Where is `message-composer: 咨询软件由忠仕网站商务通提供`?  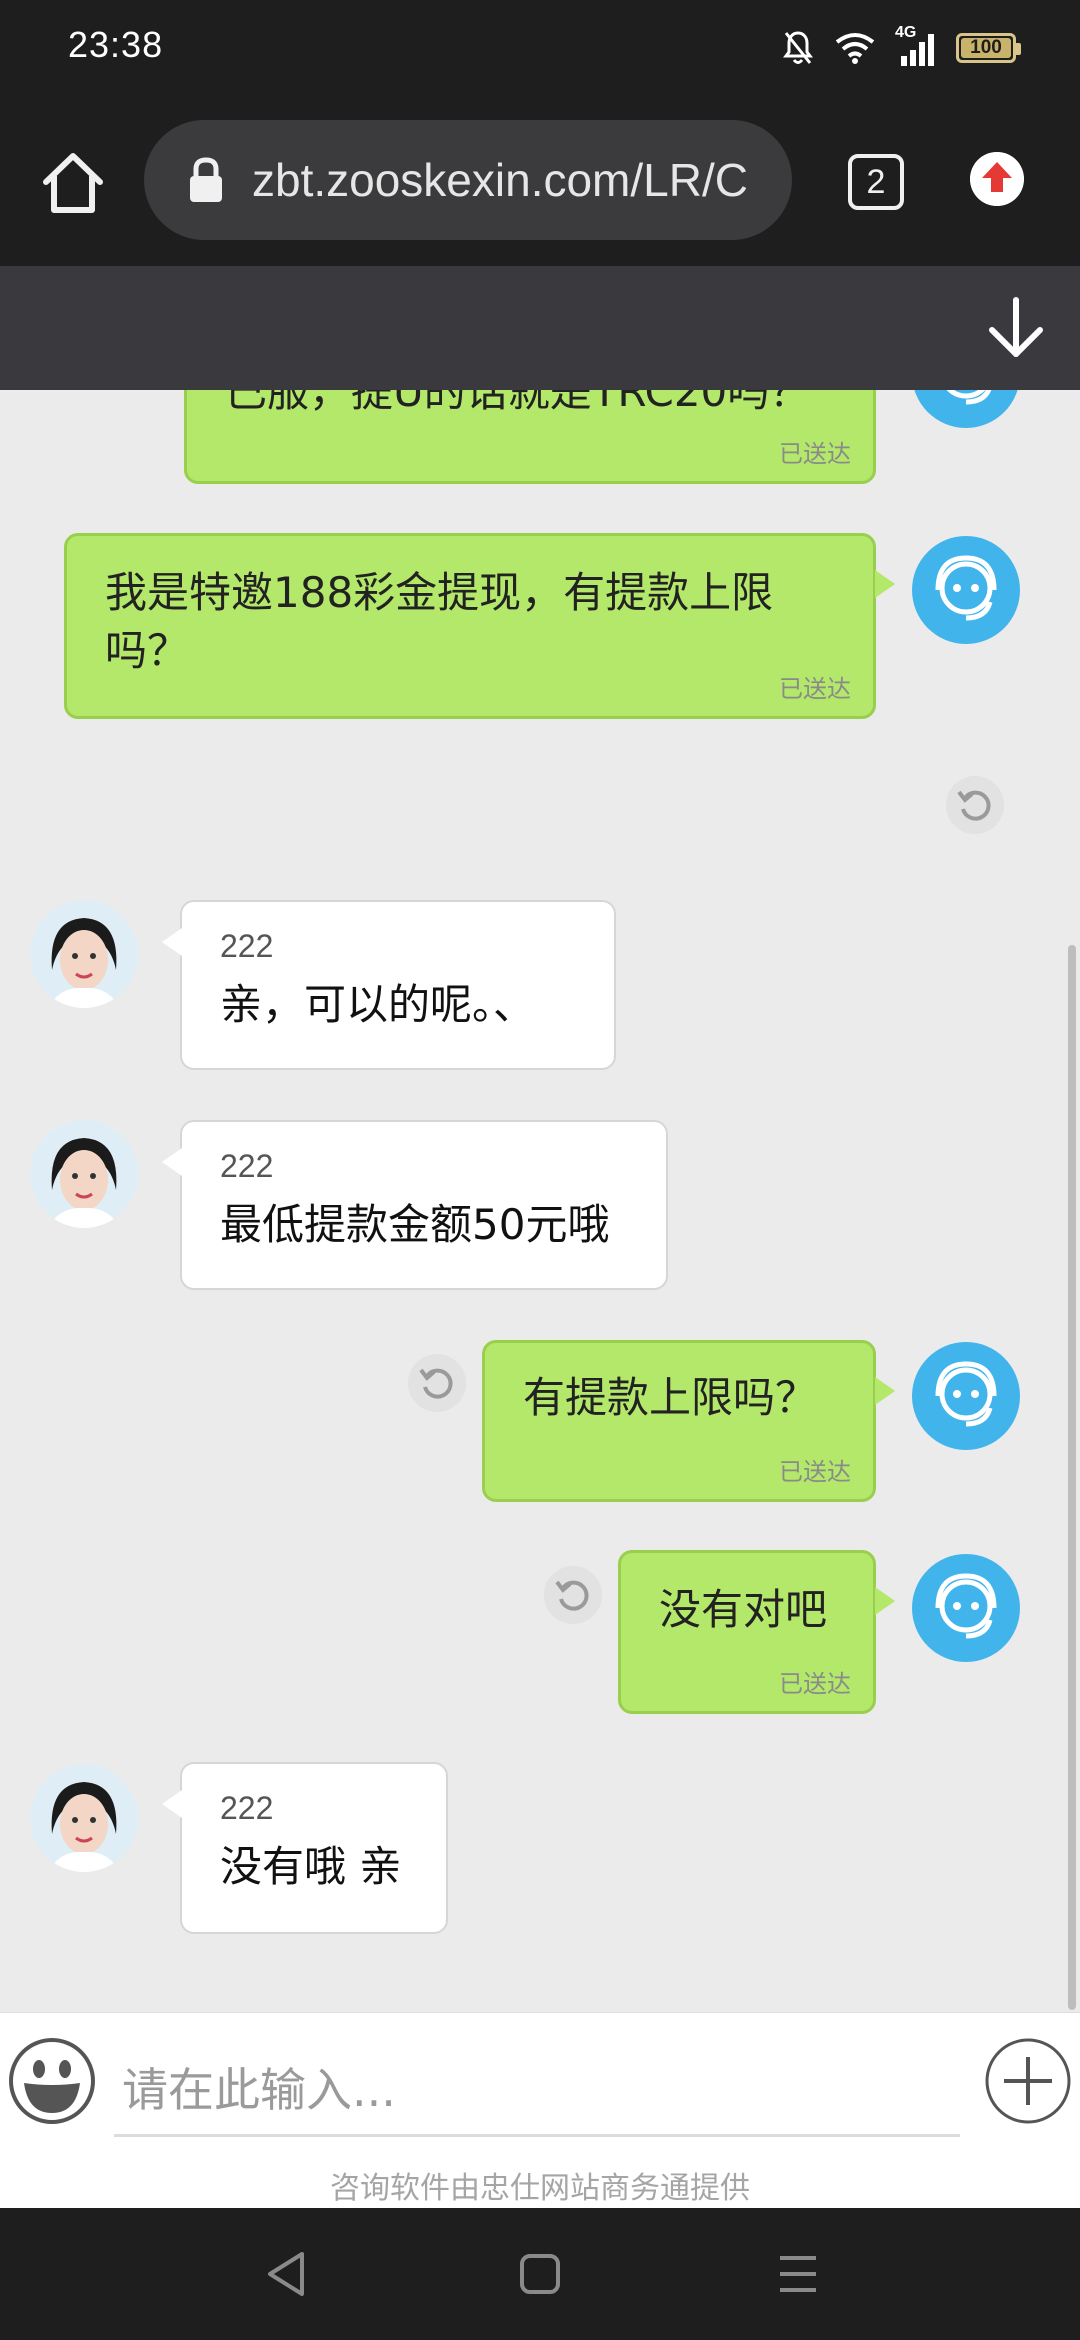 message-composer: 咨询软件由忠仕网站商务通提供 is located at coordinates (540, 2110).